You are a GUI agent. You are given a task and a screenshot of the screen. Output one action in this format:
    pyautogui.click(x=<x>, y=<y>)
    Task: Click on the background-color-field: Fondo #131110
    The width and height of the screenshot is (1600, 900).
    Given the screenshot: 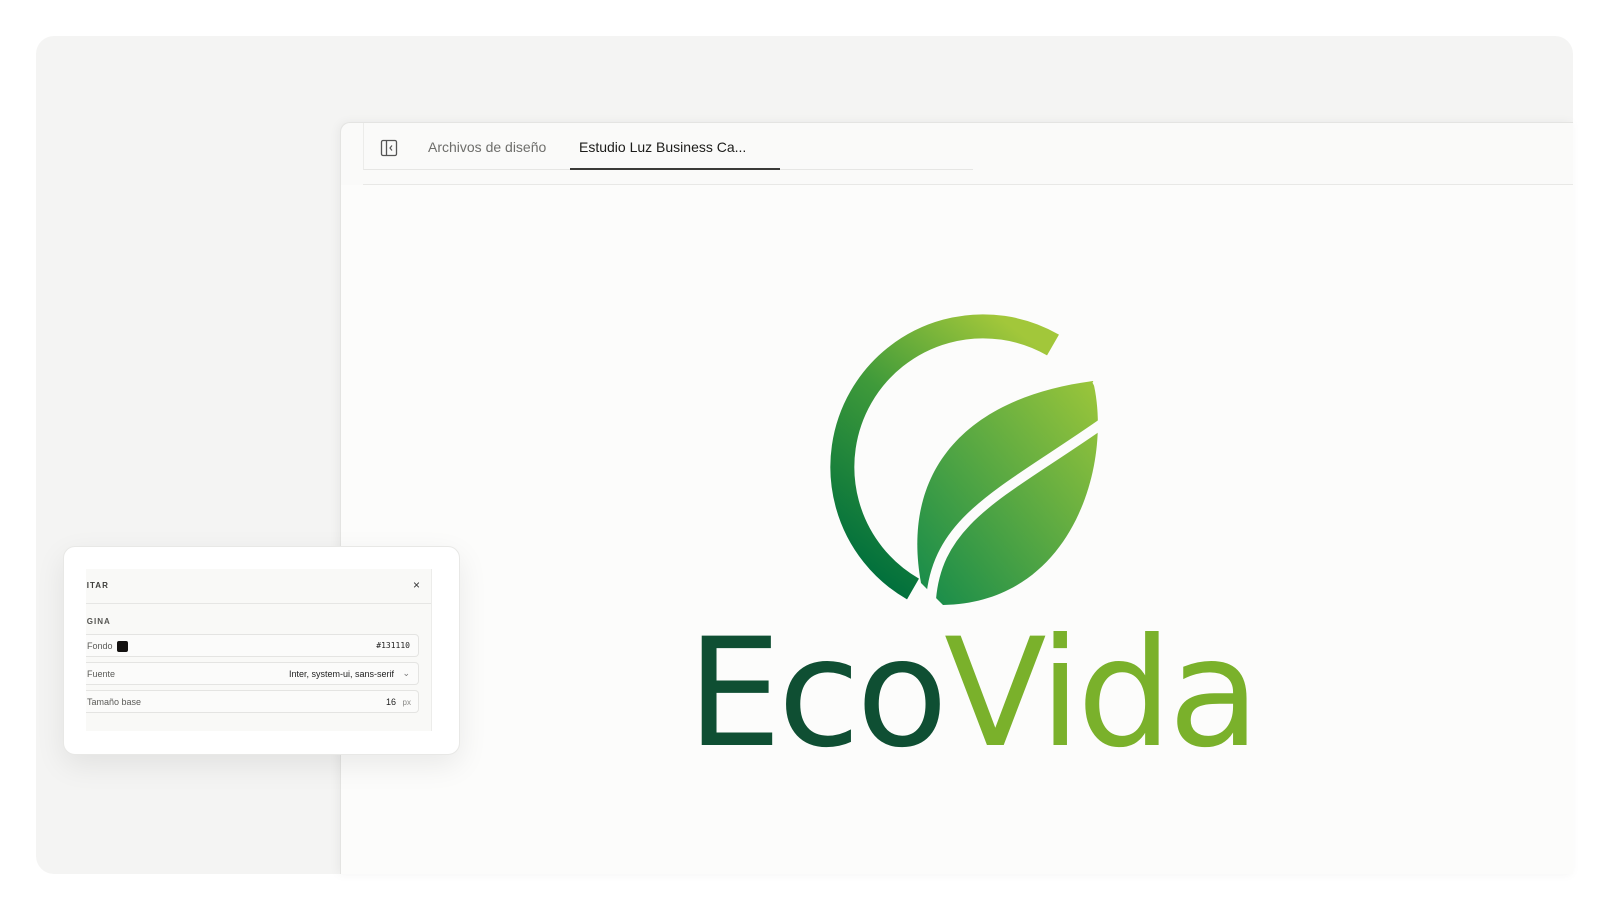 What is the action you would take?
    pyautogui.click(x=252, y=645)
    